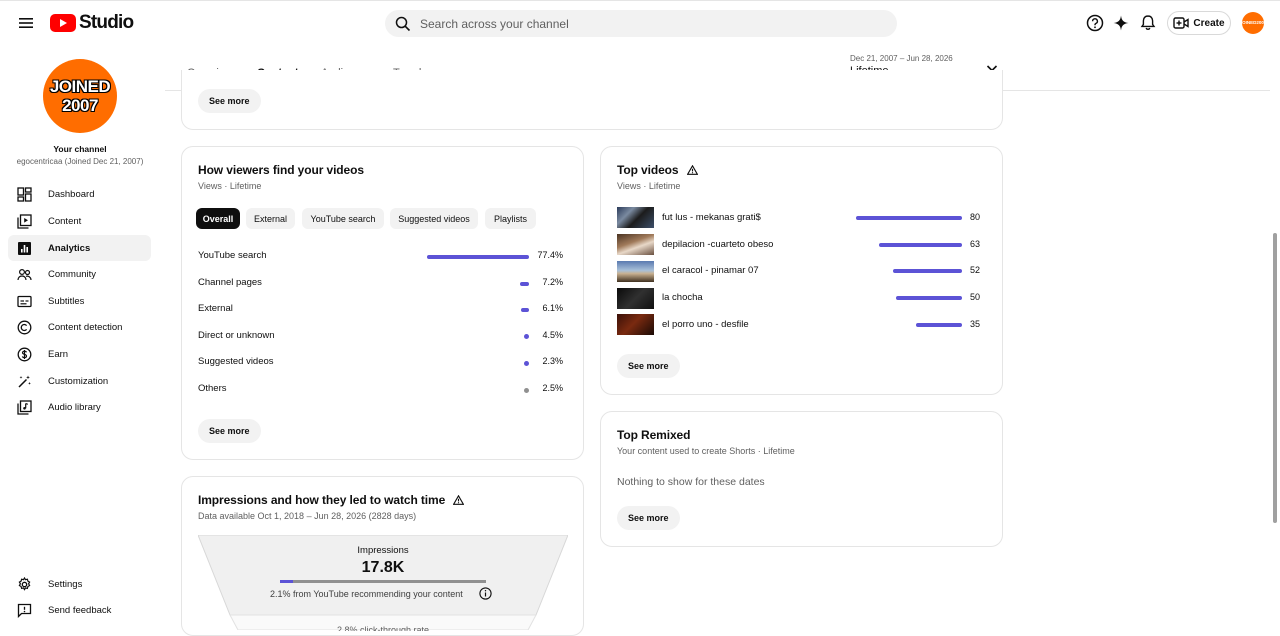 This screenshot has width=1280, height=636. Describe the element at coordinates (85, 327) in the screenshot. I see `sidebar-item-label: Content detection` at that location.